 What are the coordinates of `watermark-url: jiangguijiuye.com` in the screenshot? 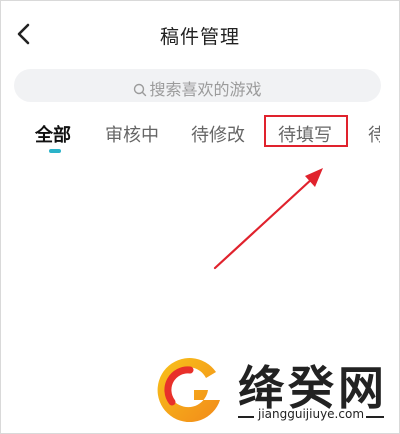 It's located at (311, 414).